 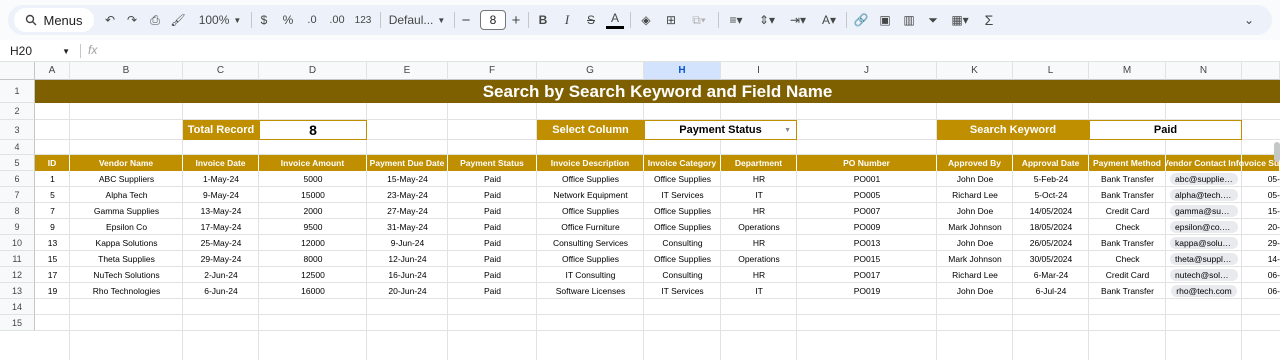 What do you see at coordinates (1261, 291) in the screenshot?
I see `table-cell: 06-` at bounding box center [1261, 291].